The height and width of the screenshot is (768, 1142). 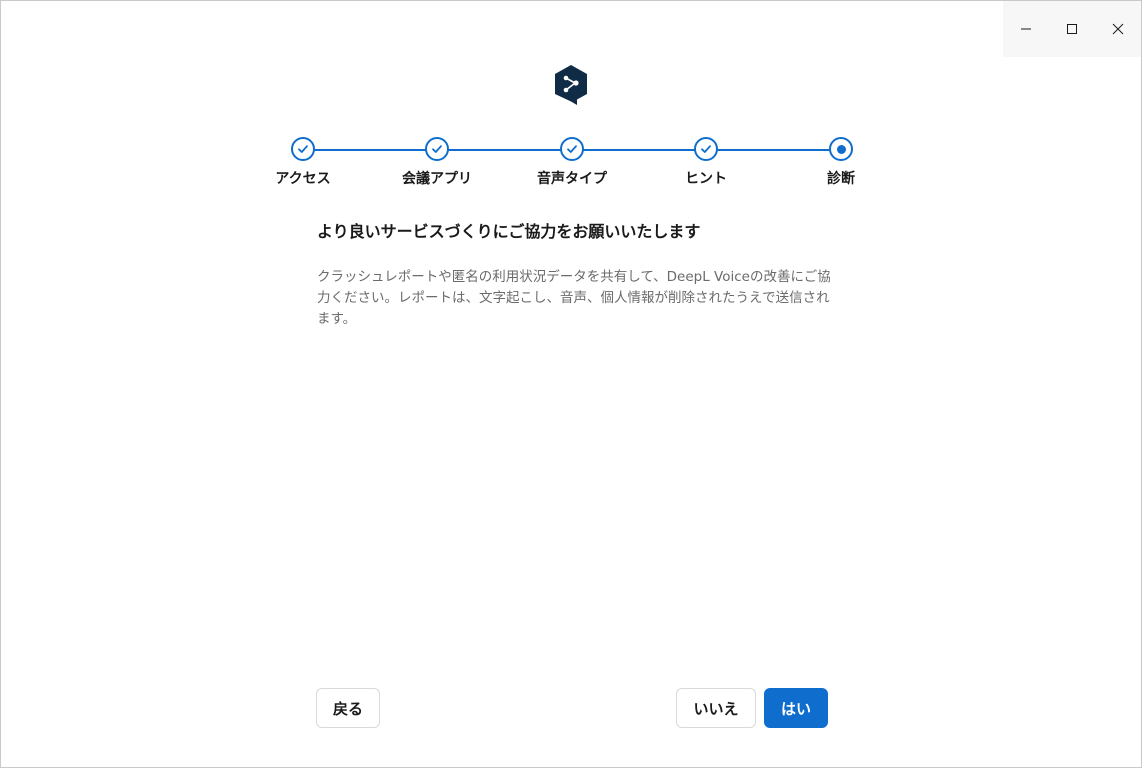 I want to click on minimize-icon, so click(x=1026, y=29).